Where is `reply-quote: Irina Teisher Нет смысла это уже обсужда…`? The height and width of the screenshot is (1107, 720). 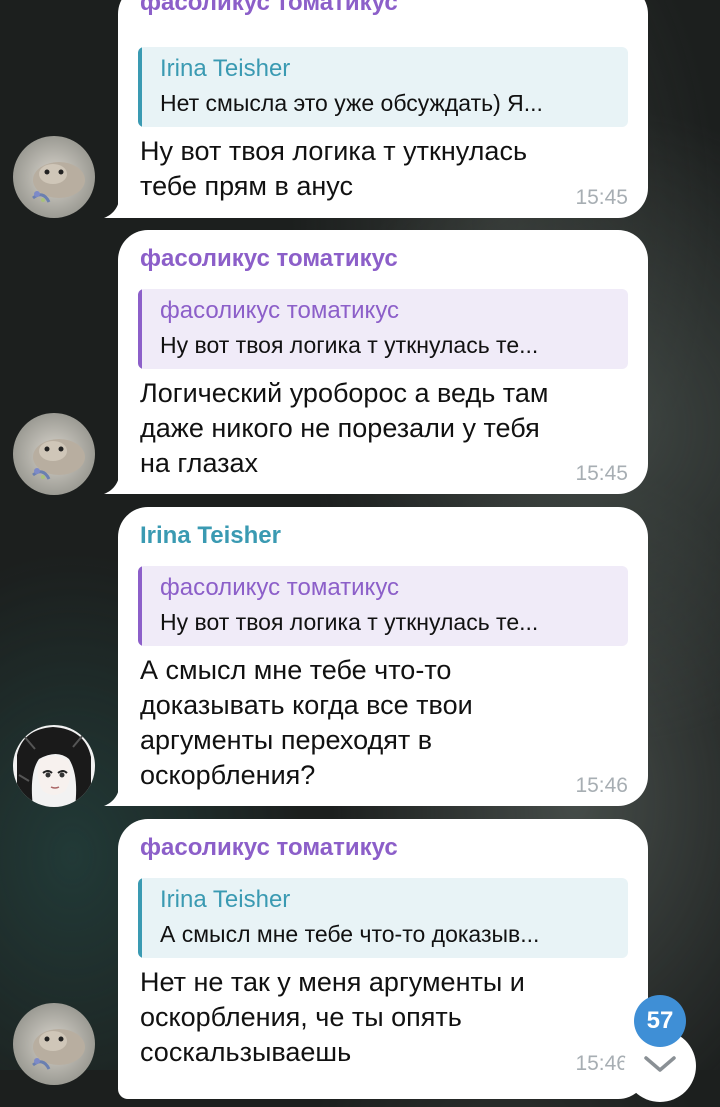
reply-quote: Irina Teisher Нет смысла это уже обсужда… is located at coordinates (383, 87).